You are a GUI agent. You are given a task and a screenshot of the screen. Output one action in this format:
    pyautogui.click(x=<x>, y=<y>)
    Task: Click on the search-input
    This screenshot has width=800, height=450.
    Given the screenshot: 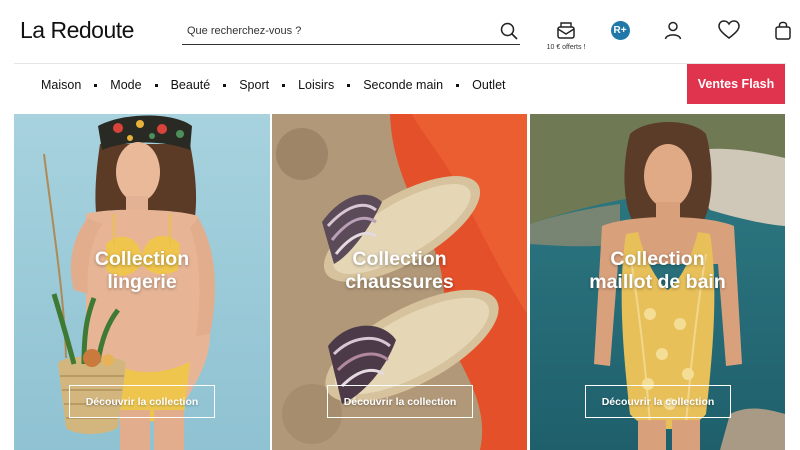 What is the action you would take?
    pyautogui.click(x=340, y=31)
    